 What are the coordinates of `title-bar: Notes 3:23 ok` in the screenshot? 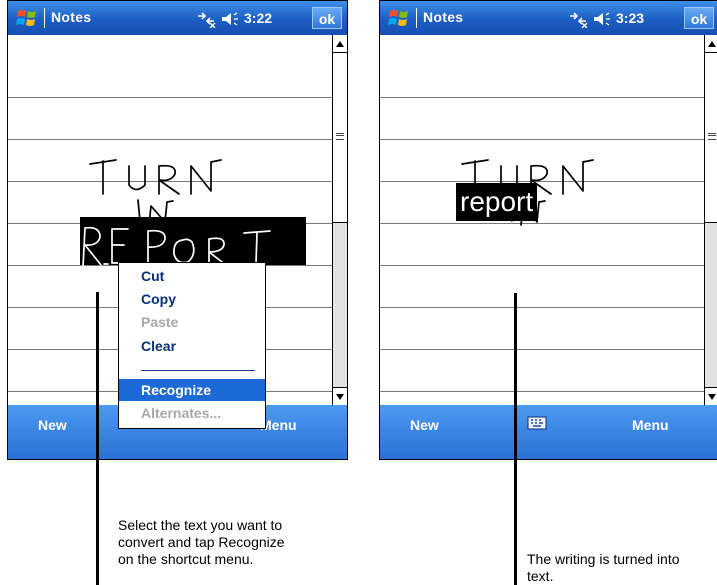 It's located at (548, 18).